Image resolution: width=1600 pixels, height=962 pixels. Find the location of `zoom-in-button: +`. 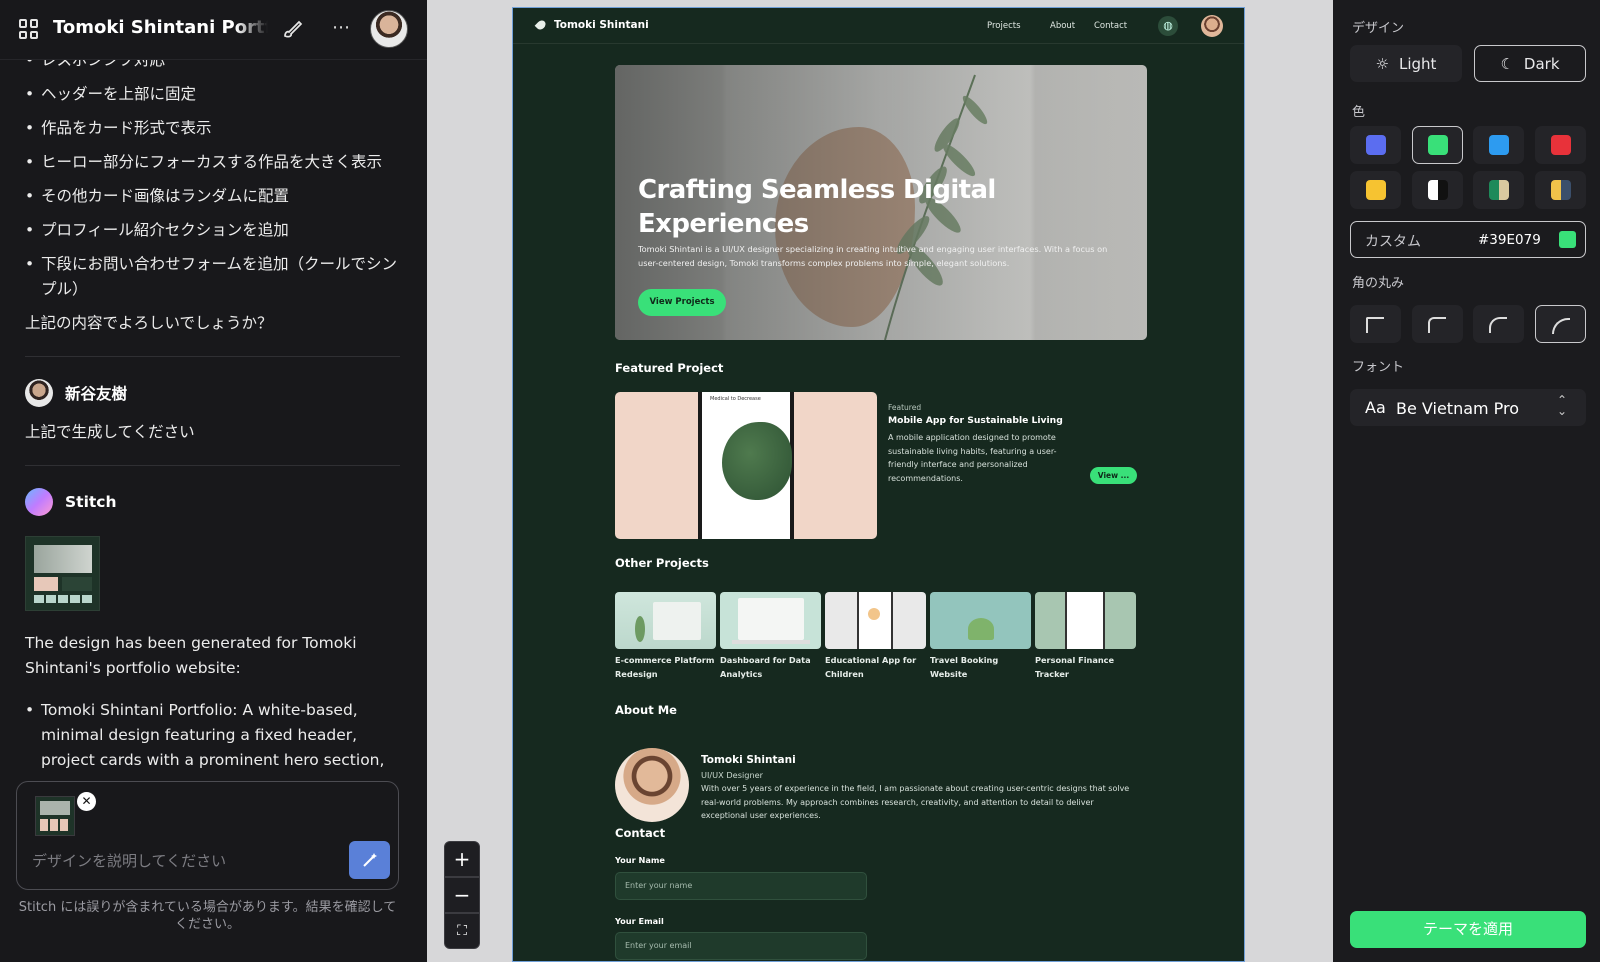

zoom-in-button: + is located at coordinates (462, 859).